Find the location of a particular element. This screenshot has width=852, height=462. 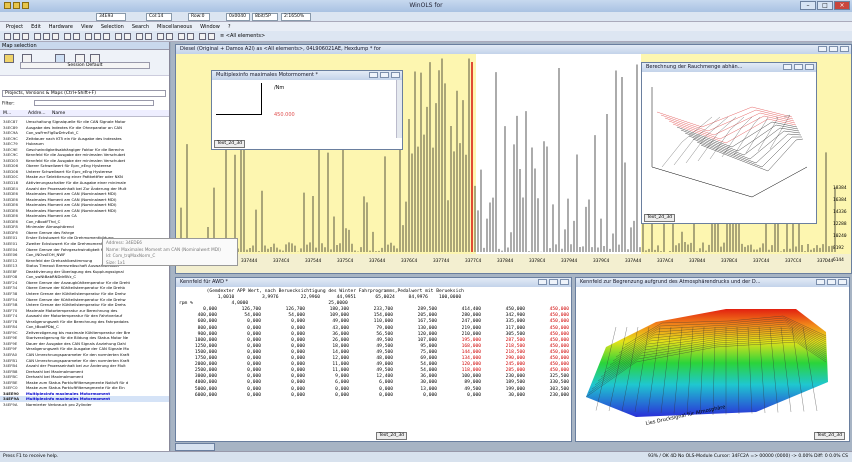

folder-icon is located at coordinates (9, 58).